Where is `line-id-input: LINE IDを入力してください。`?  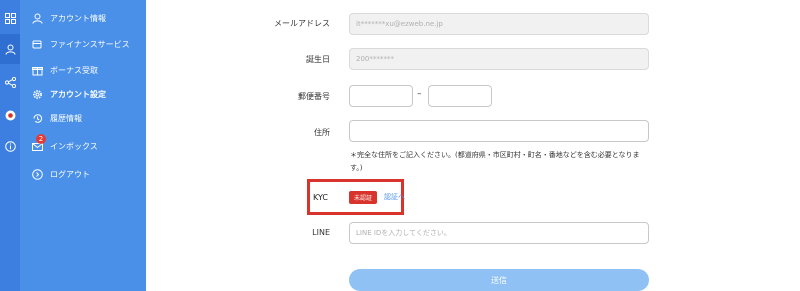
line-id-input: LINE IDを入力してください。 is located at coordinates (499, 233).